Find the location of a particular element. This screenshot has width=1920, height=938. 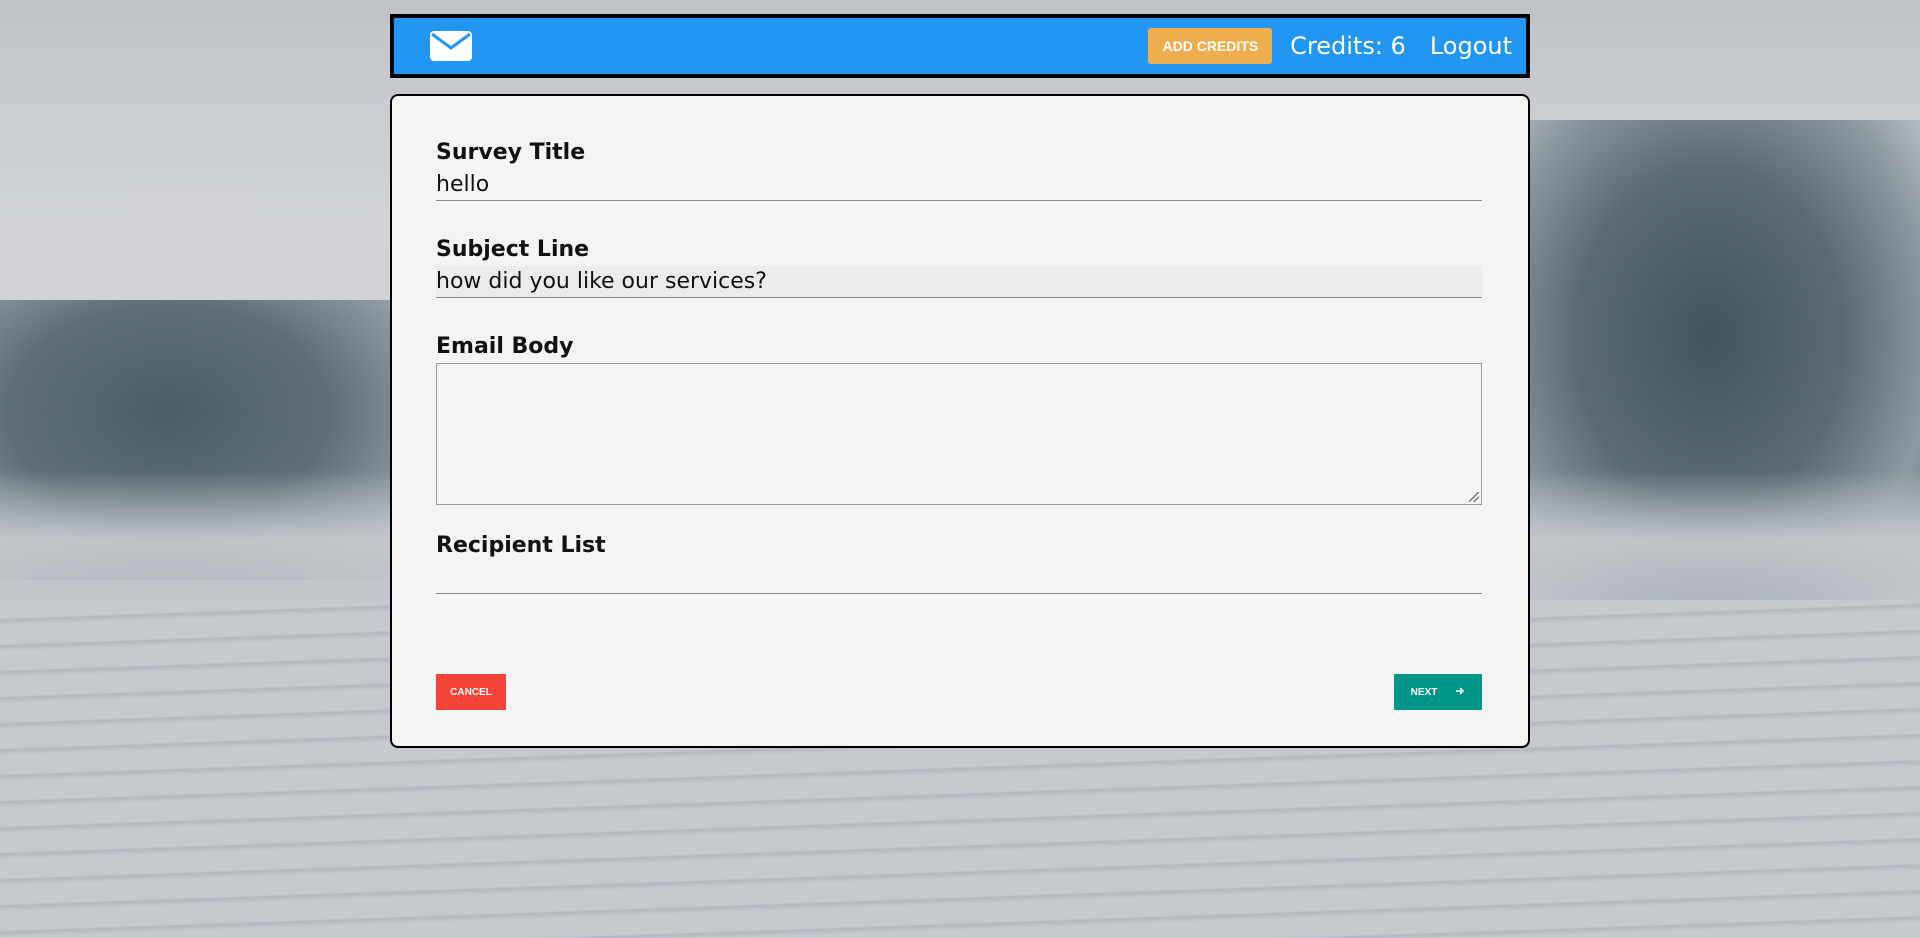

cancel-button: Cancel is located at coordinates (471, 692).